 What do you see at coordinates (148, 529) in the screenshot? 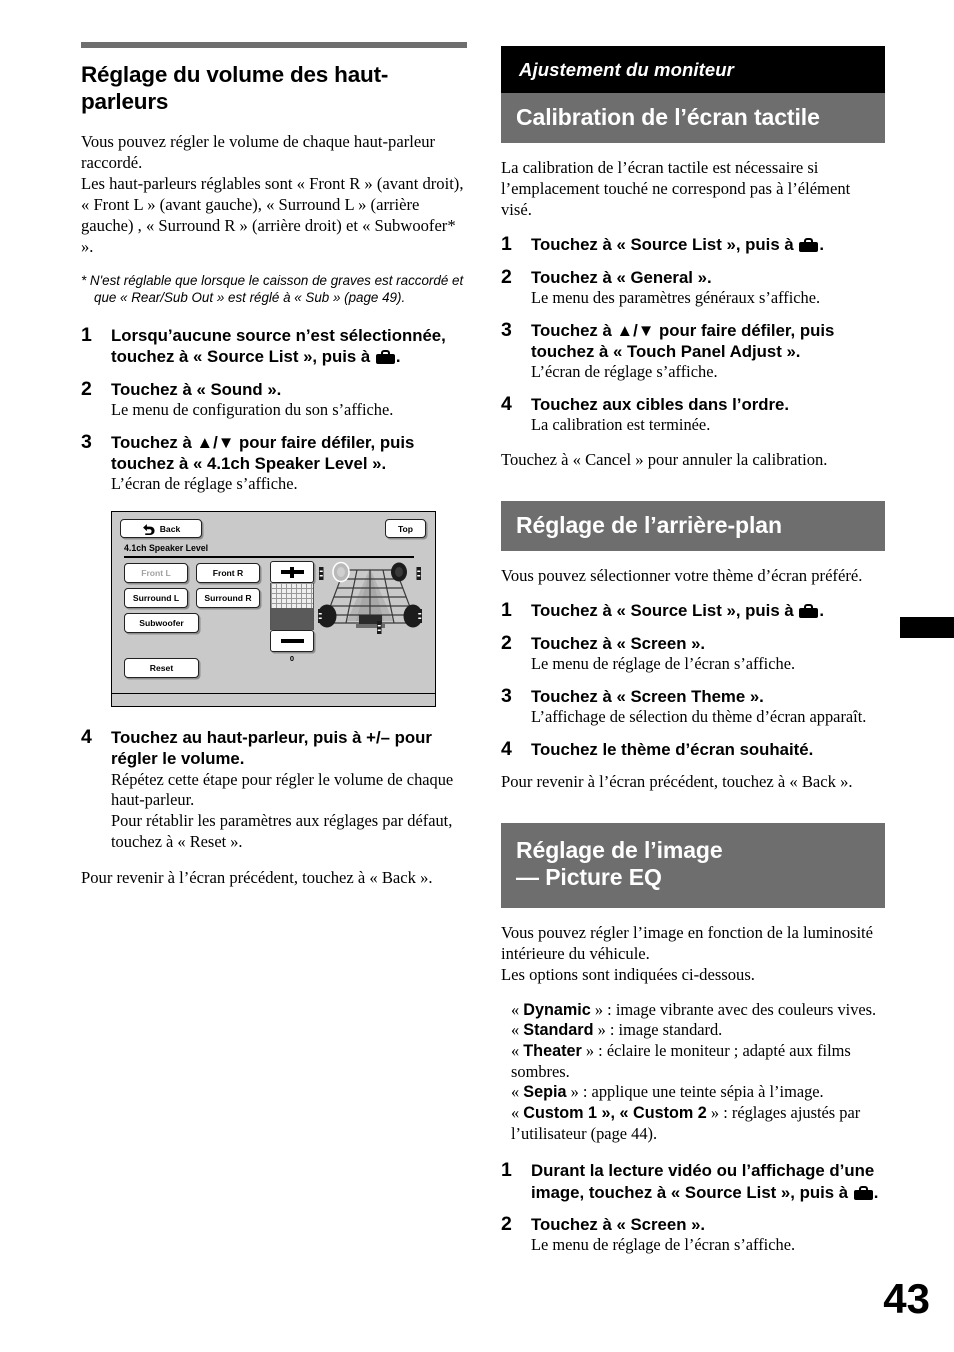
I see `back-arrow-icon` at bounding box center [148, 529].